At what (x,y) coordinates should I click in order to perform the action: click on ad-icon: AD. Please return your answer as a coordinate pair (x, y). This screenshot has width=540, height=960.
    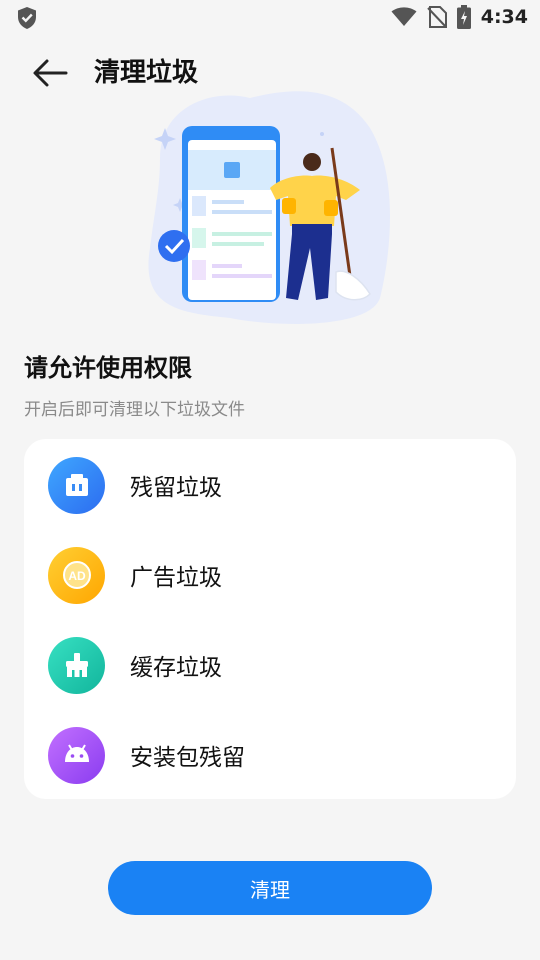
    Looking at the image, I should click on (76, 575).